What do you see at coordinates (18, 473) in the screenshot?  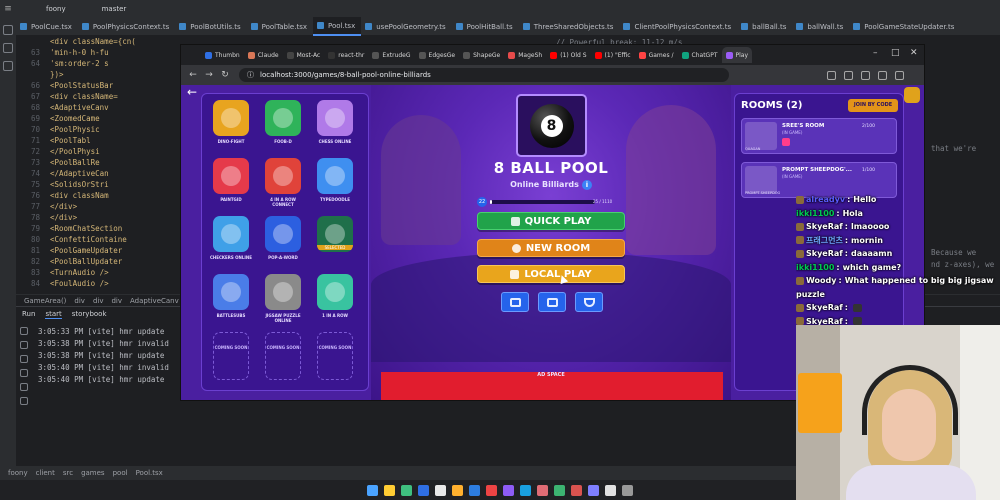 I see `status-path-item: foony` at bounding box center [18, 473].